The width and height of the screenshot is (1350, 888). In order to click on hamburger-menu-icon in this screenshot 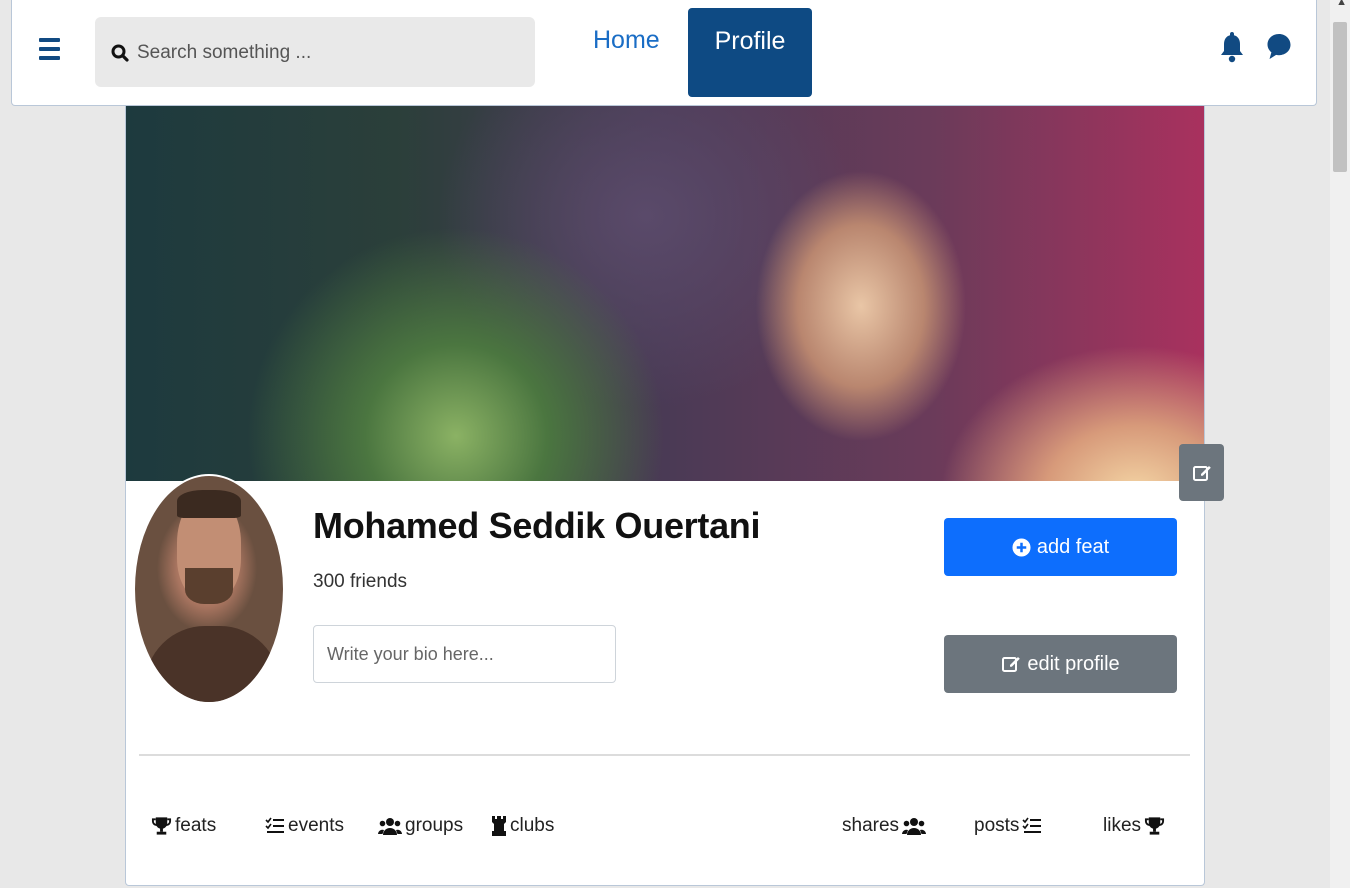, I will do `click(50, 52)`.